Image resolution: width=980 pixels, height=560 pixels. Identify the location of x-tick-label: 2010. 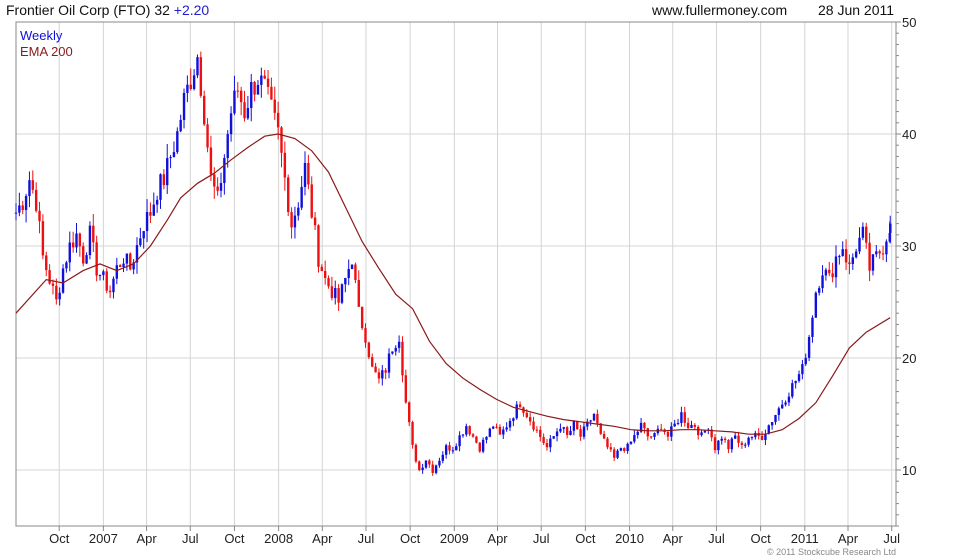
(629, 538).